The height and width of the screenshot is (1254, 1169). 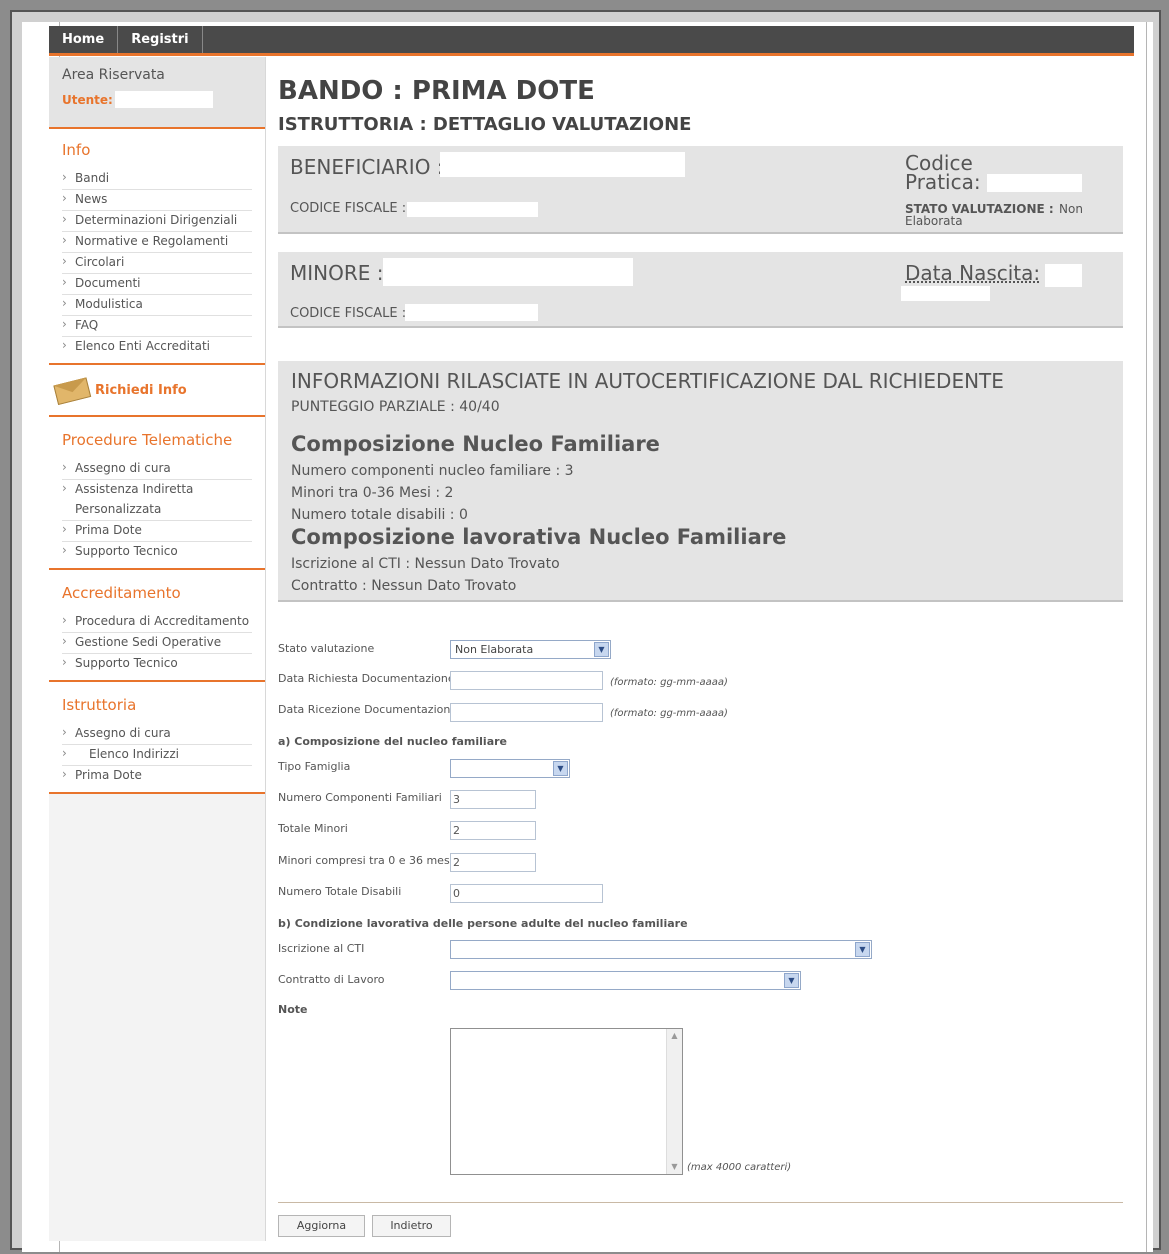 What do you see at coordinates (494, 649) in the screenshot?
I see `stato-valutazione-selected: Non Elaborata` at bounding box center [494, 649].